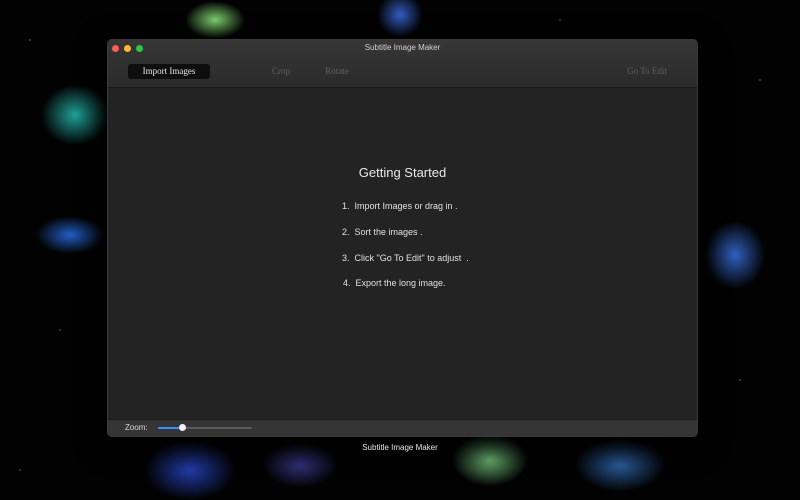  What do you see at coordinates (136, 427) in the screenshot?
I see `zoom-label: Zoom:` at bounding box center [136, 427].